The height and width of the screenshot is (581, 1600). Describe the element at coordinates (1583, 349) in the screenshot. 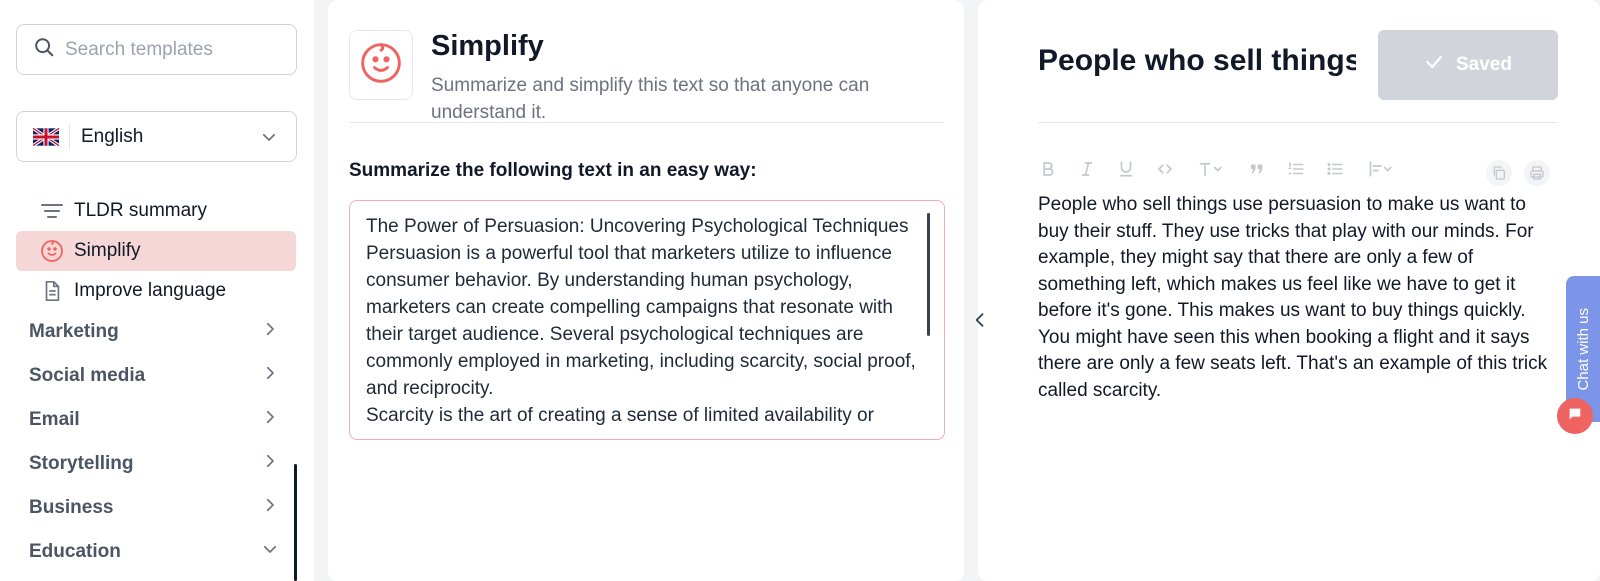

I see `chat-with-us-label: Chat with us` at that location.